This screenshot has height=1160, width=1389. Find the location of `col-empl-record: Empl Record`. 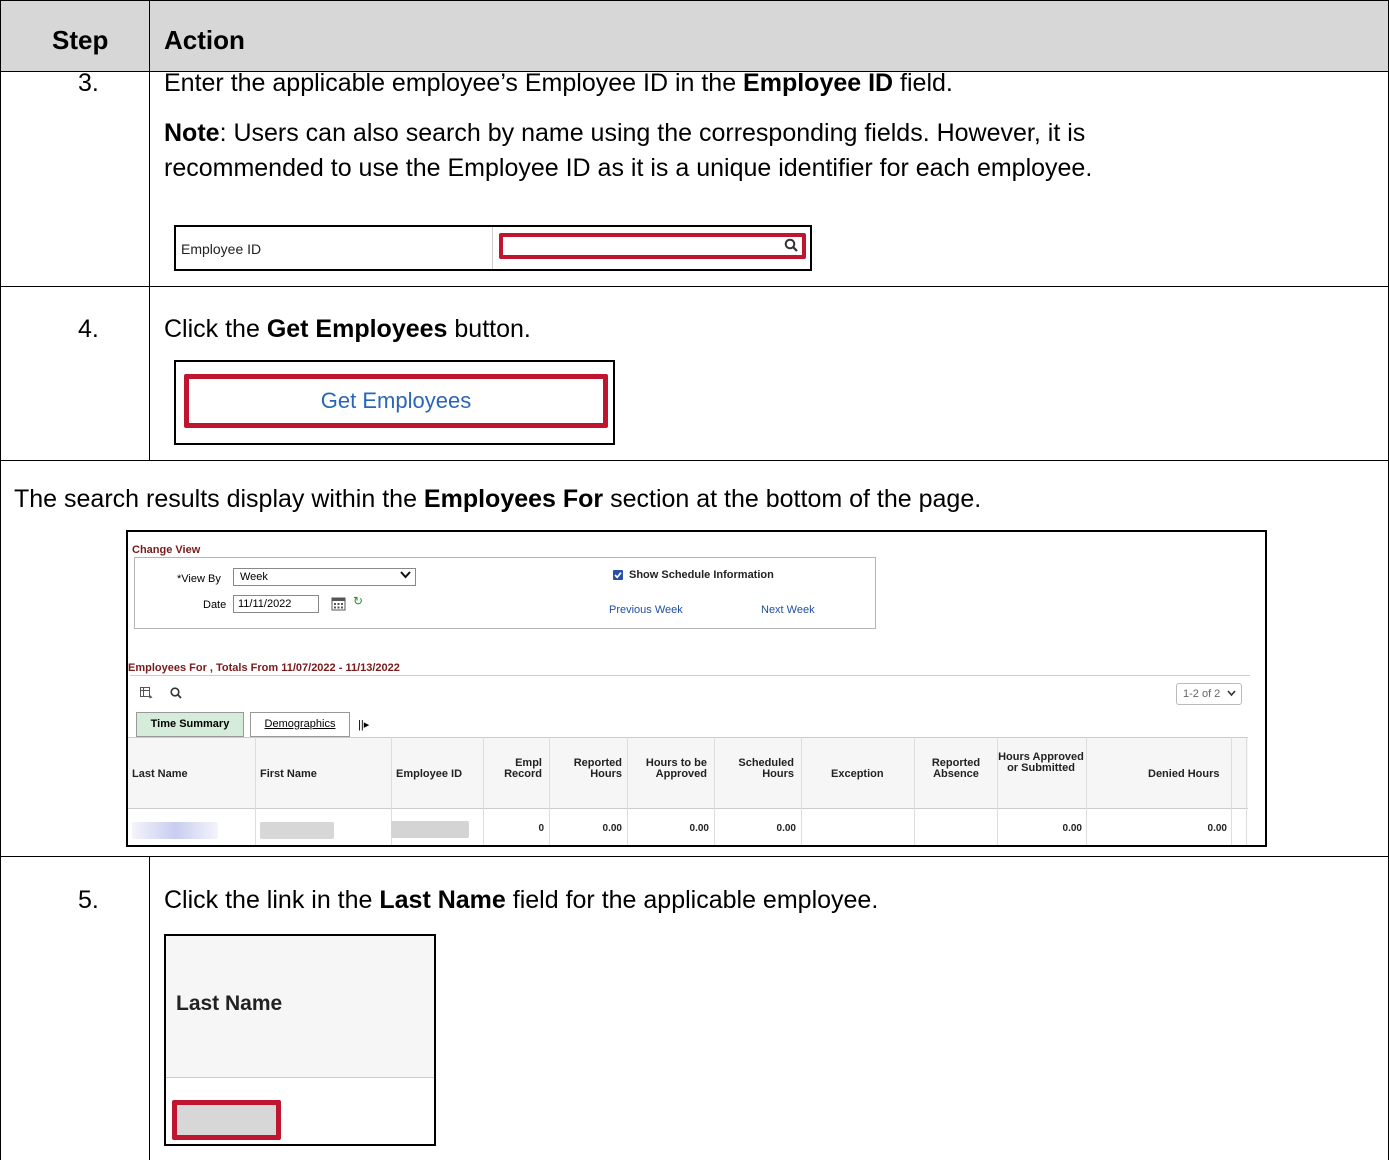

col-empl-record: Empl Record is located at coordinates (515, 769).